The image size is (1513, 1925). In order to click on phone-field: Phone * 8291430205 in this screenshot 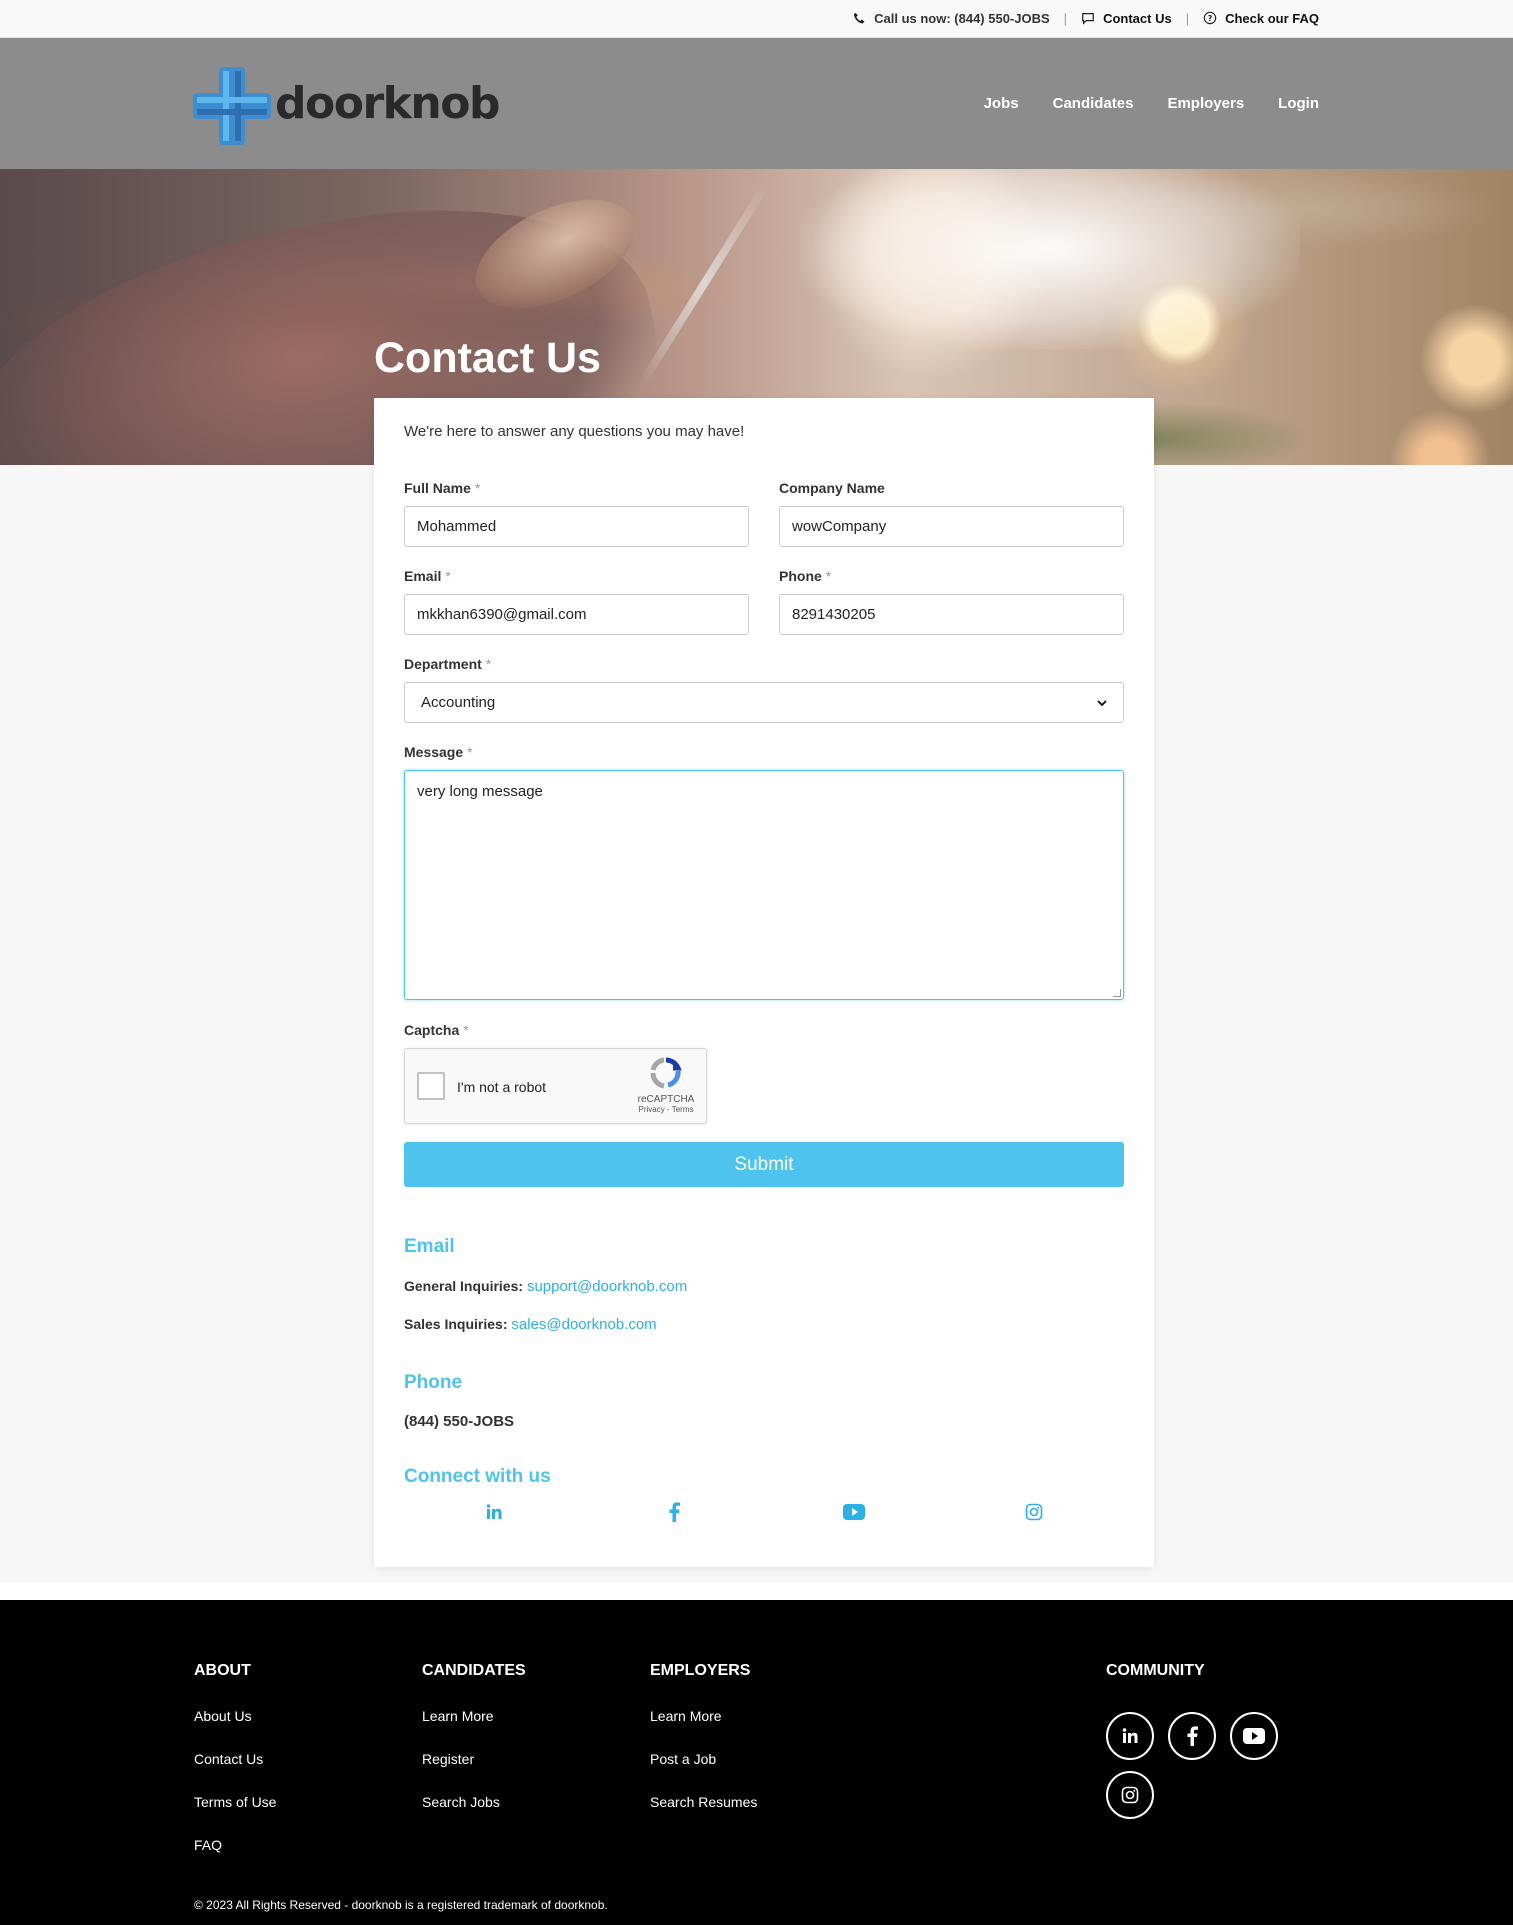, I will do `click(951, 601)`.